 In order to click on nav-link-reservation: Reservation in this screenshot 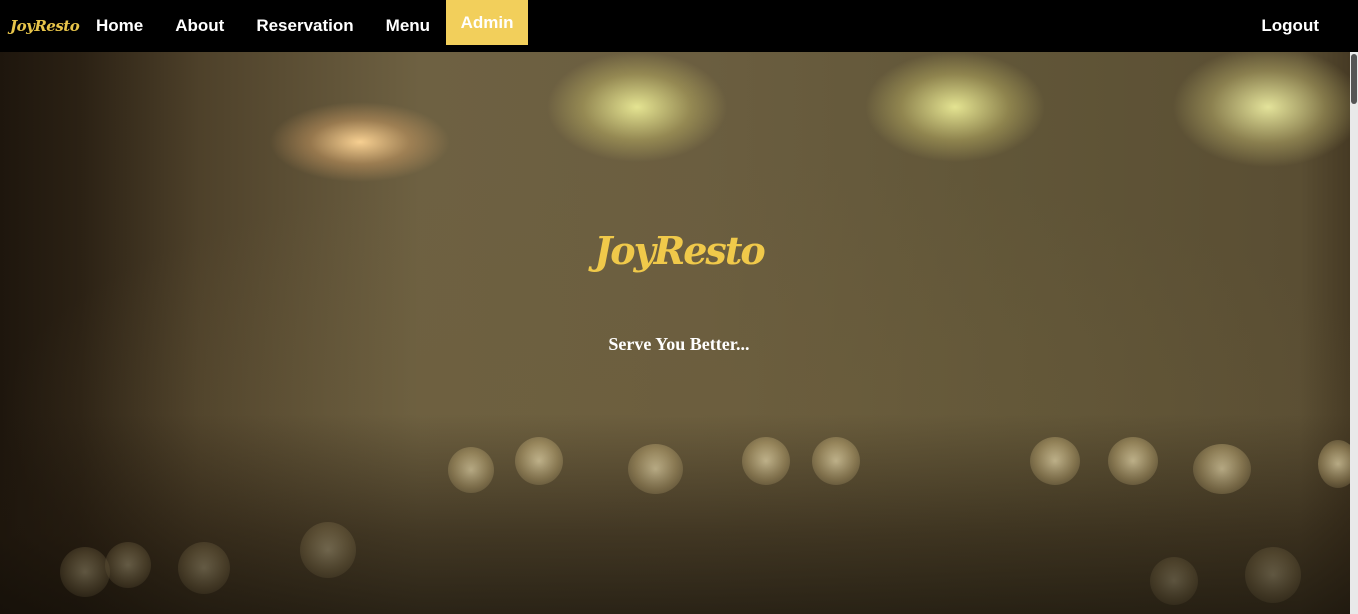, I will do `click(304, 26)`.